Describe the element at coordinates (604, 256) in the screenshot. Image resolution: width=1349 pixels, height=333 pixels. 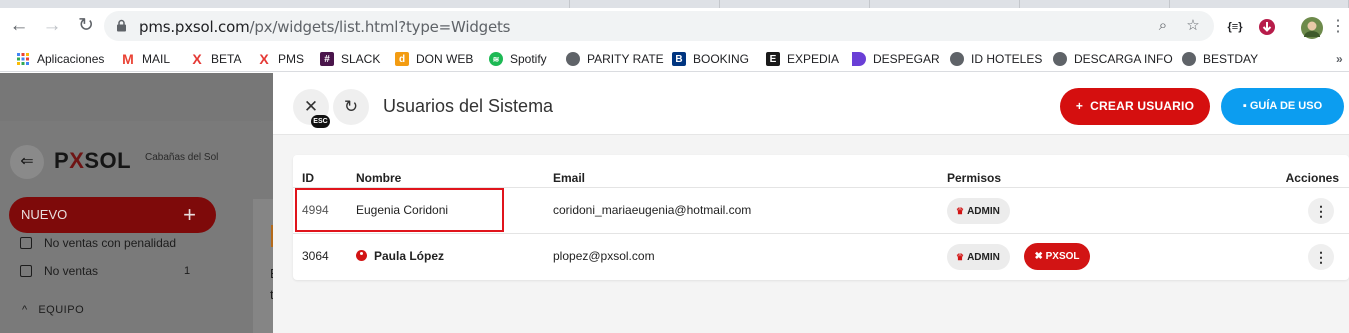
I see `user-email: plopez@pxsol.com` at that location.